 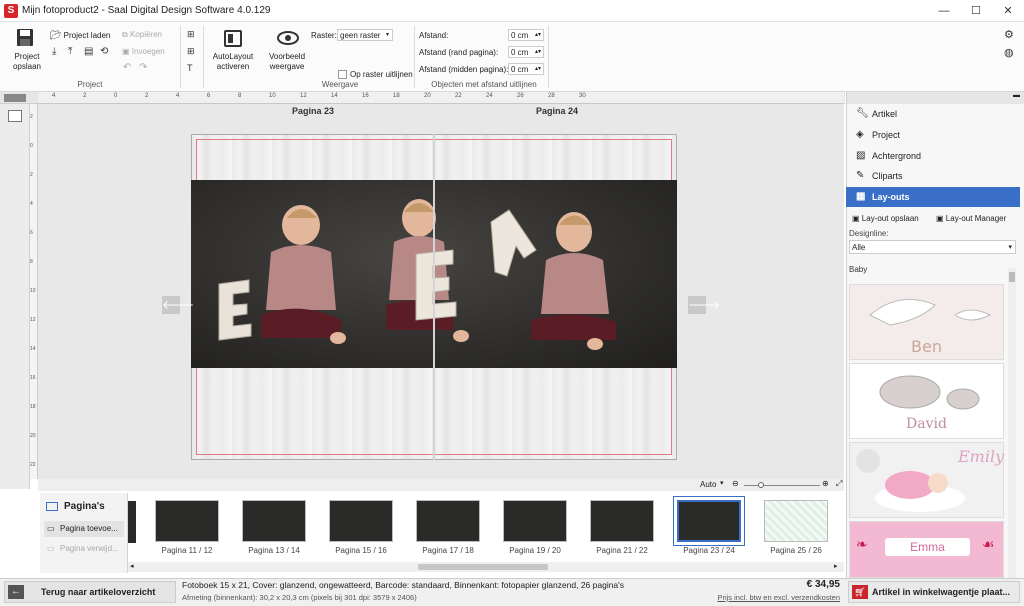 What do you see at coordinates (70, 51) in the screenshot?
I see `import-icon: ⤒` at bounding box center [70, 51].